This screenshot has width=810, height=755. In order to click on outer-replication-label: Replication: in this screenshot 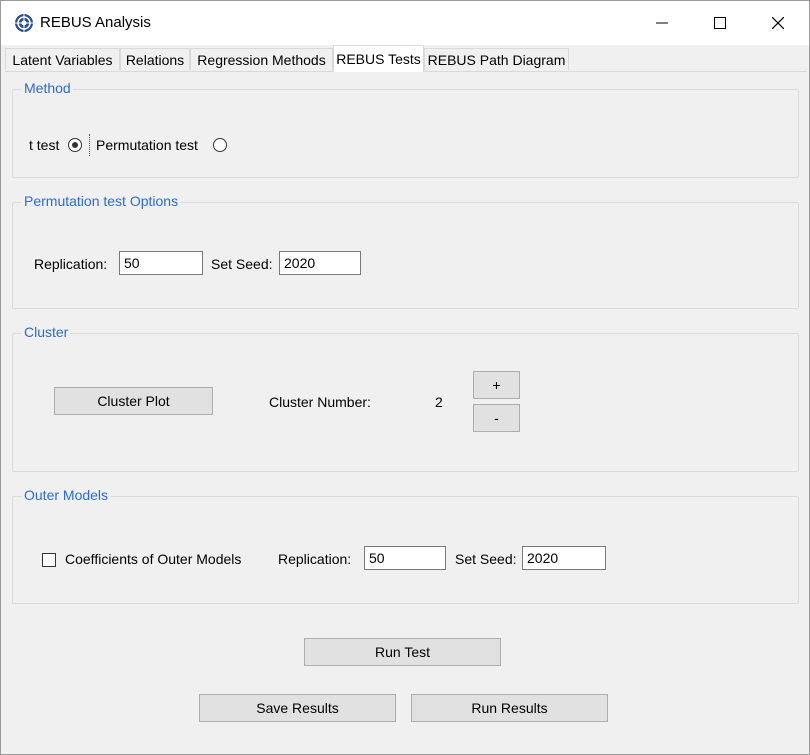, I will do `click(315, 559)`.